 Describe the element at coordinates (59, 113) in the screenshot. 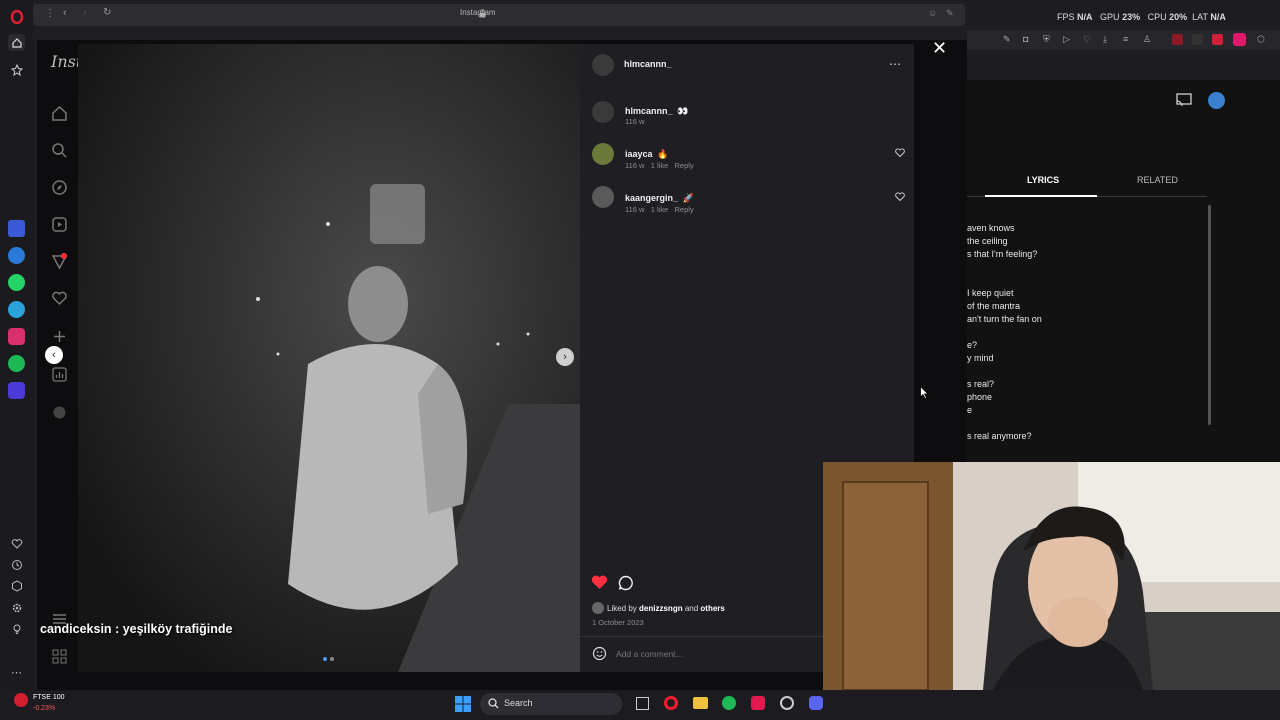

I see `nav-home-icon` at that location.